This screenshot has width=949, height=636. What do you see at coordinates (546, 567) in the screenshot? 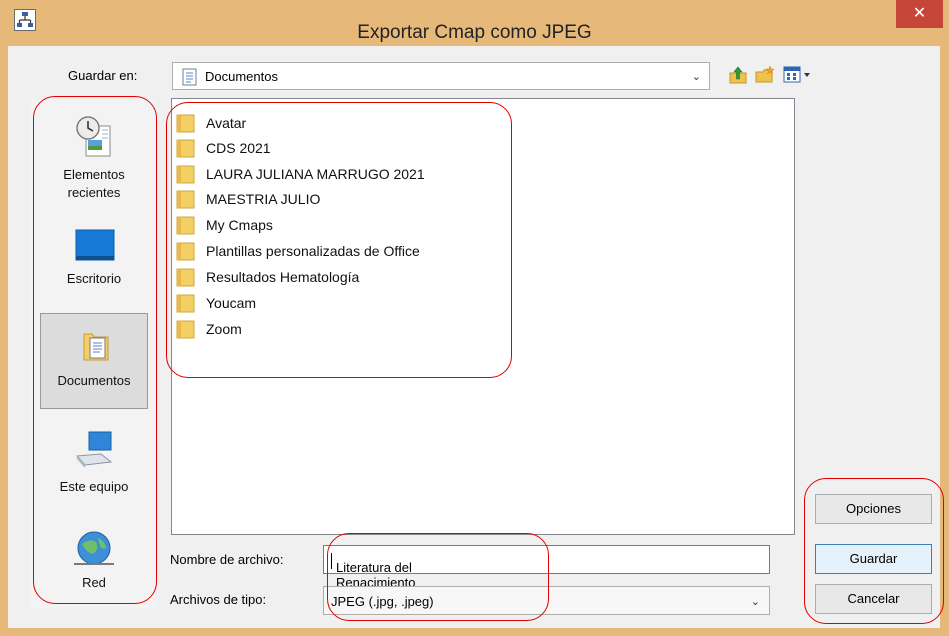
I see `filename-input: Literatura del Renacimiento` at bounding box center [546, 567].